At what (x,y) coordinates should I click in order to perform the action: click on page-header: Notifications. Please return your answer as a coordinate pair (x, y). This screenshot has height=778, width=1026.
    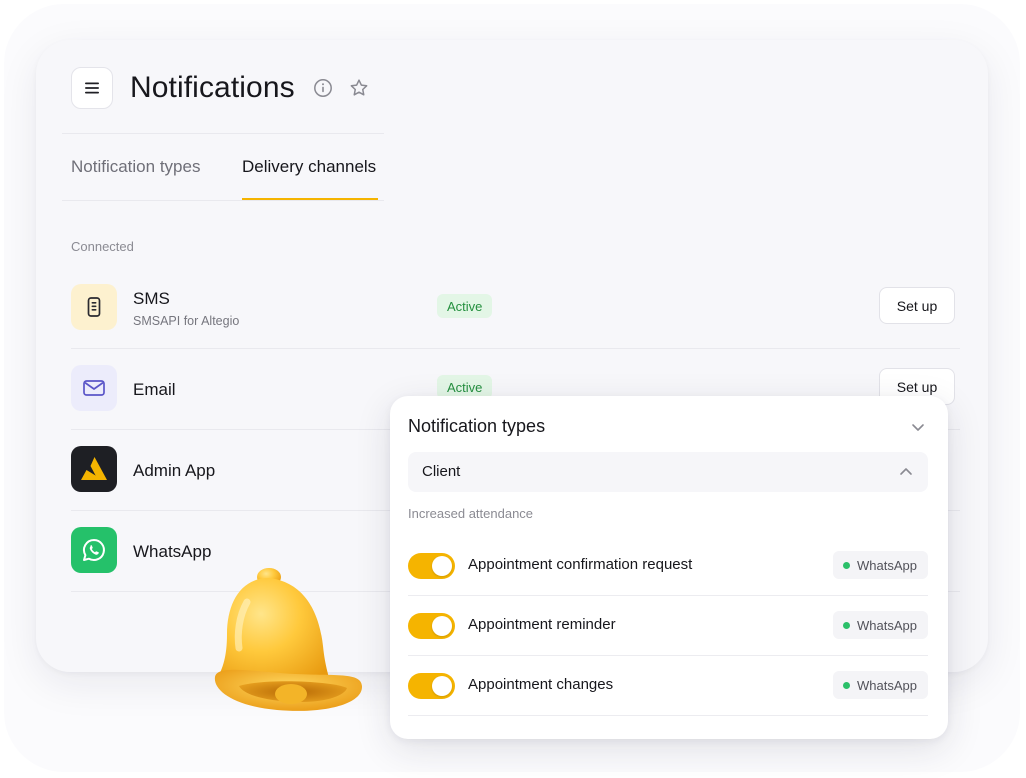
    Looking at the image, I should click on (220, 88).